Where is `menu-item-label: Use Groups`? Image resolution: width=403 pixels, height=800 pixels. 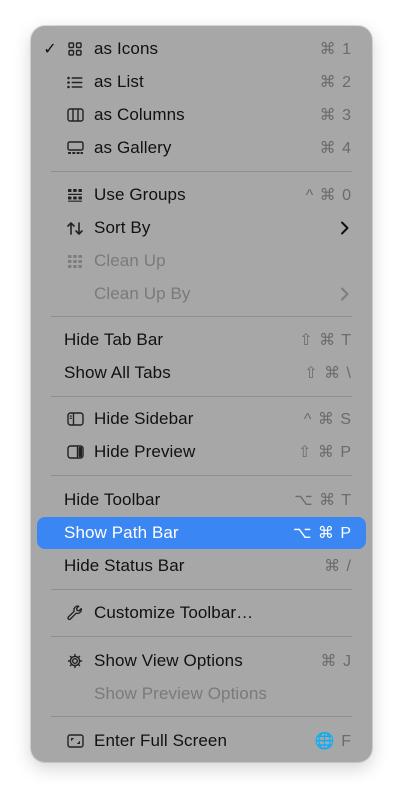 menu-item-label: Use Groups is located at coordinates (140, 194).